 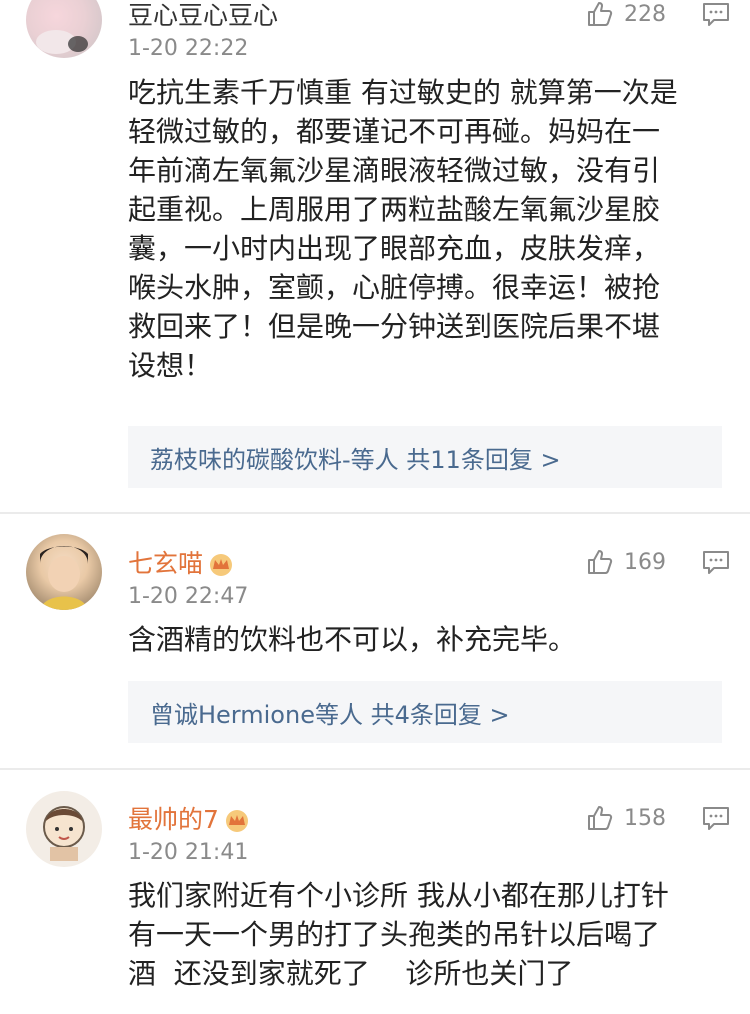 What do you see at coordinates (203, 16) in the screenshot?
I see `username: 豆心豆心豆心` at bounding box center [203, 16].